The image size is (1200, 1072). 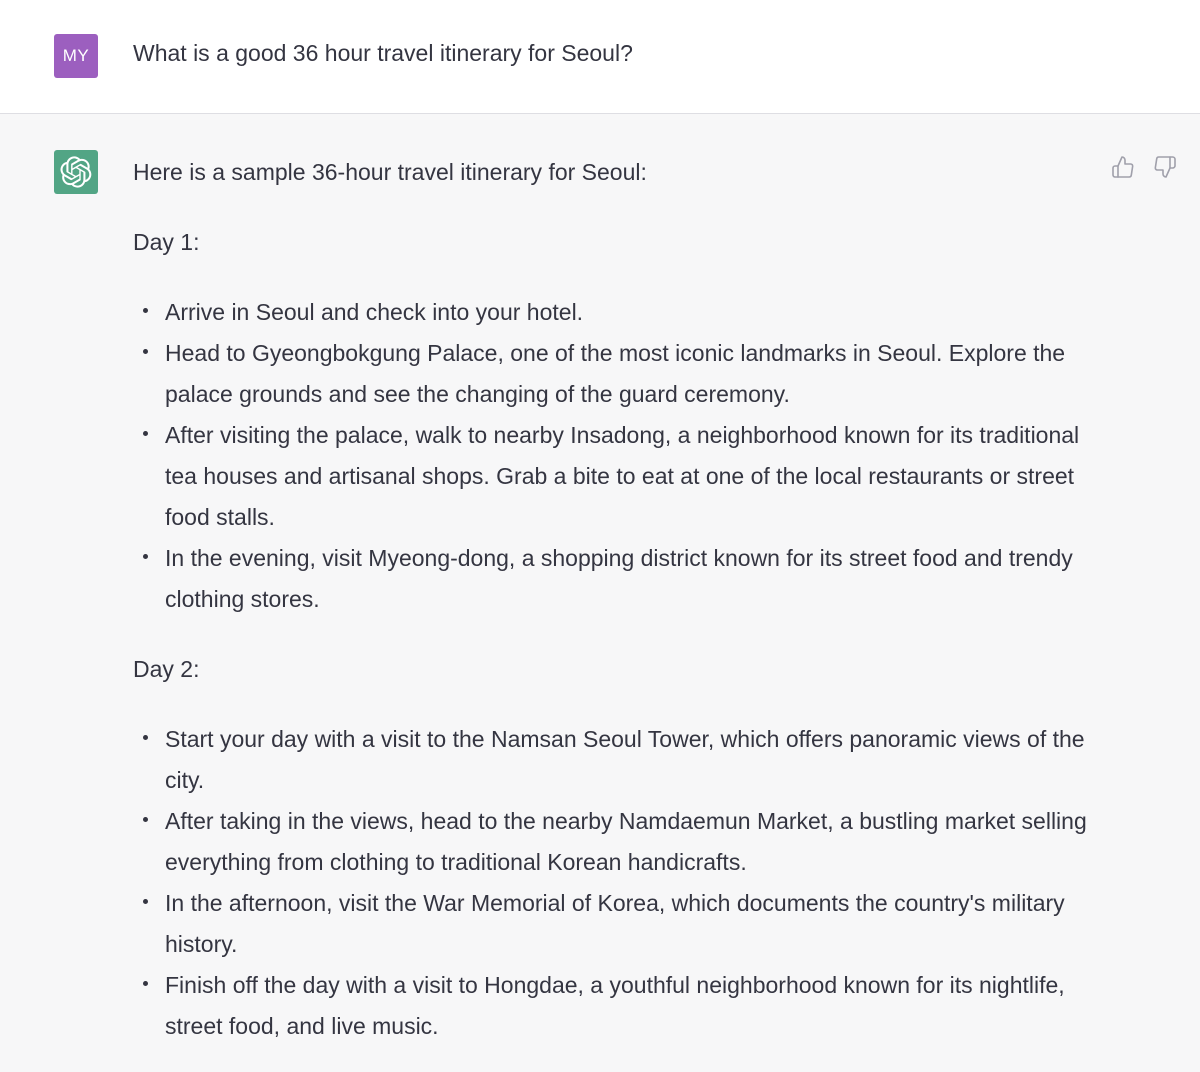 I want to click on user-avatar: MY, so click(x=76, y=56).